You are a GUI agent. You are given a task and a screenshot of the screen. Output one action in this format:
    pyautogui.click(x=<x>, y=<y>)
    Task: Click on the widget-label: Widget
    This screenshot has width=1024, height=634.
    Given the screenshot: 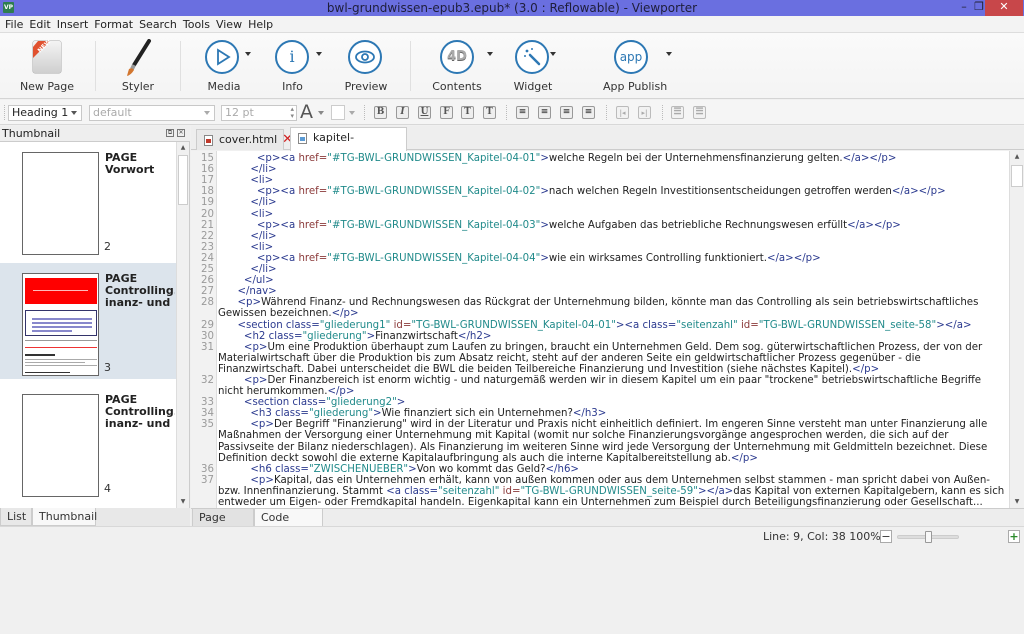 What is the action you would take?
    pyautogui.click(x=533, y=86)
    